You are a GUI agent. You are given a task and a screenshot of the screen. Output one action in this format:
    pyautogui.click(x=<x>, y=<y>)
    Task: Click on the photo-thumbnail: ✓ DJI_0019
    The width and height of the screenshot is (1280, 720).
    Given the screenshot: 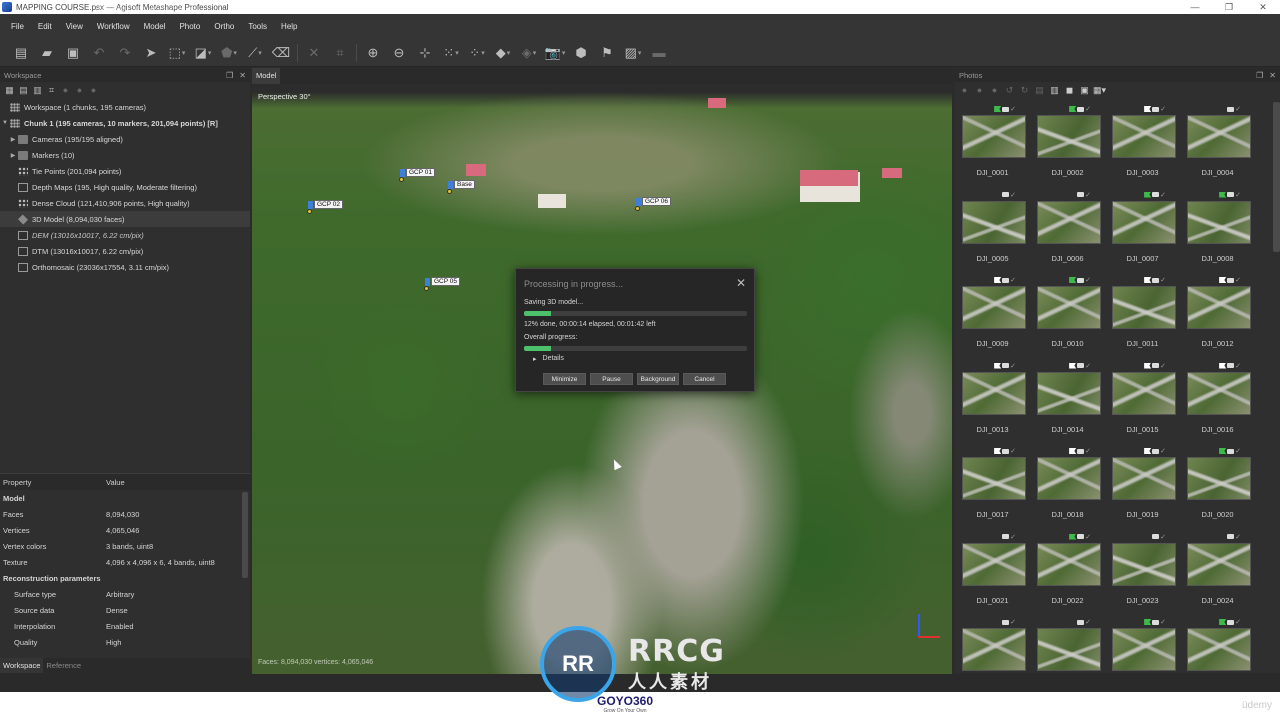 What is the action you would take?
    pyautogui.click(x=1142, y=486)
    